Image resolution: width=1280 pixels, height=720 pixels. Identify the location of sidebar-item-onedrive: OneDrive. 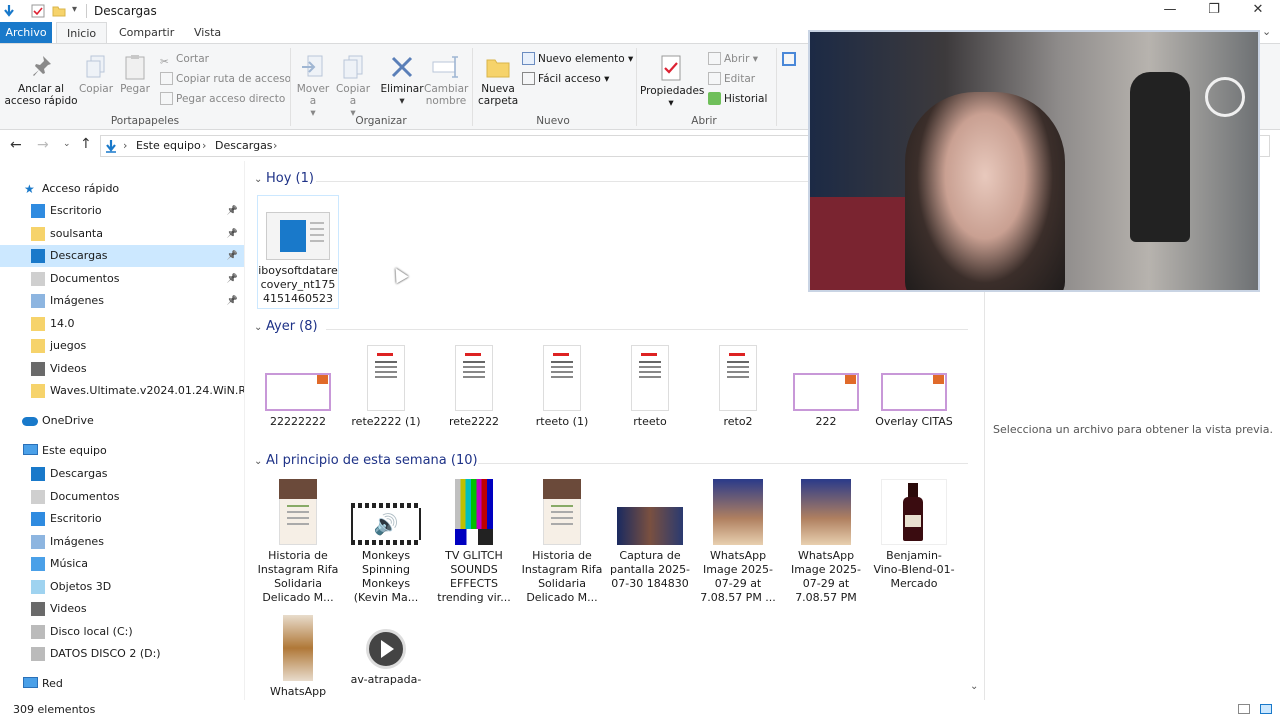
(122, 421).